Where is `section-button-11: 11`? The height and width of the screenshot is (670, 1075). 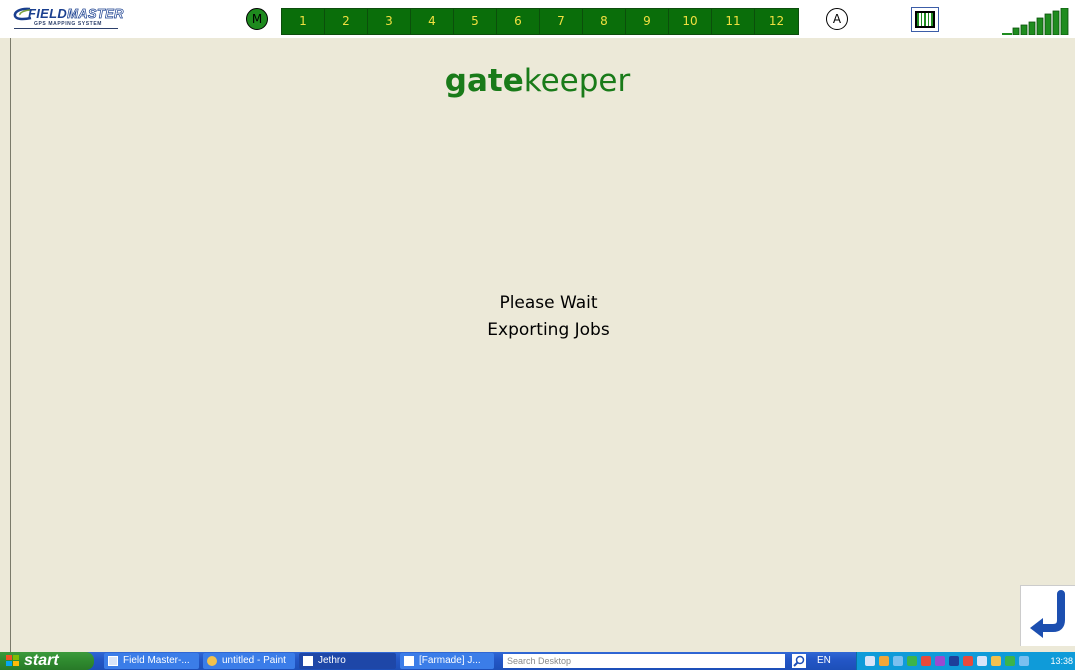 section-button-11: 11 is located at coordinates (733, 21).